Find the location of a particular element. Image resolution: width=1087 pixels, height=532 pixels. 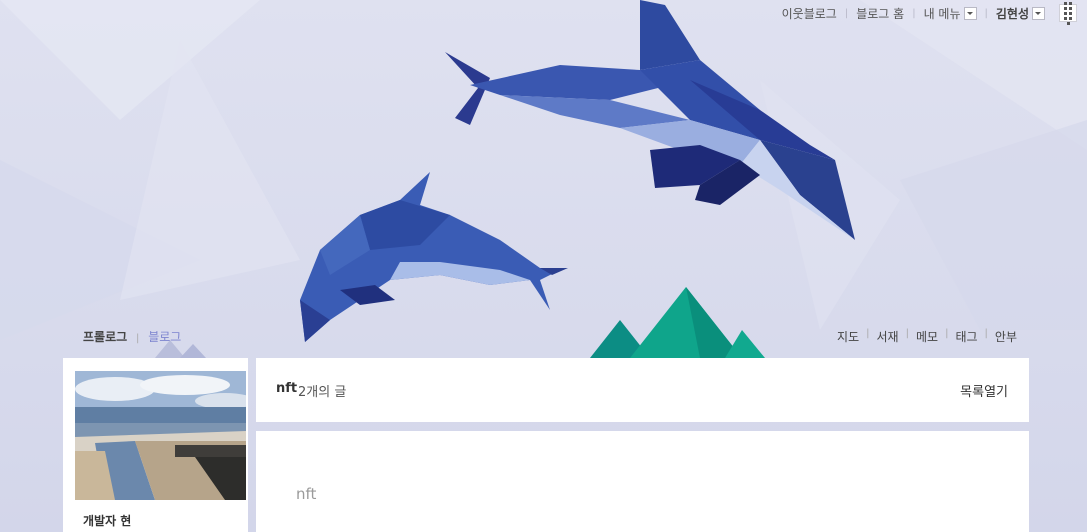

blog-menu-tabs: 지도 | 서재 | 메모 | 태그 | 안부 is located at coordinates (927, 336).